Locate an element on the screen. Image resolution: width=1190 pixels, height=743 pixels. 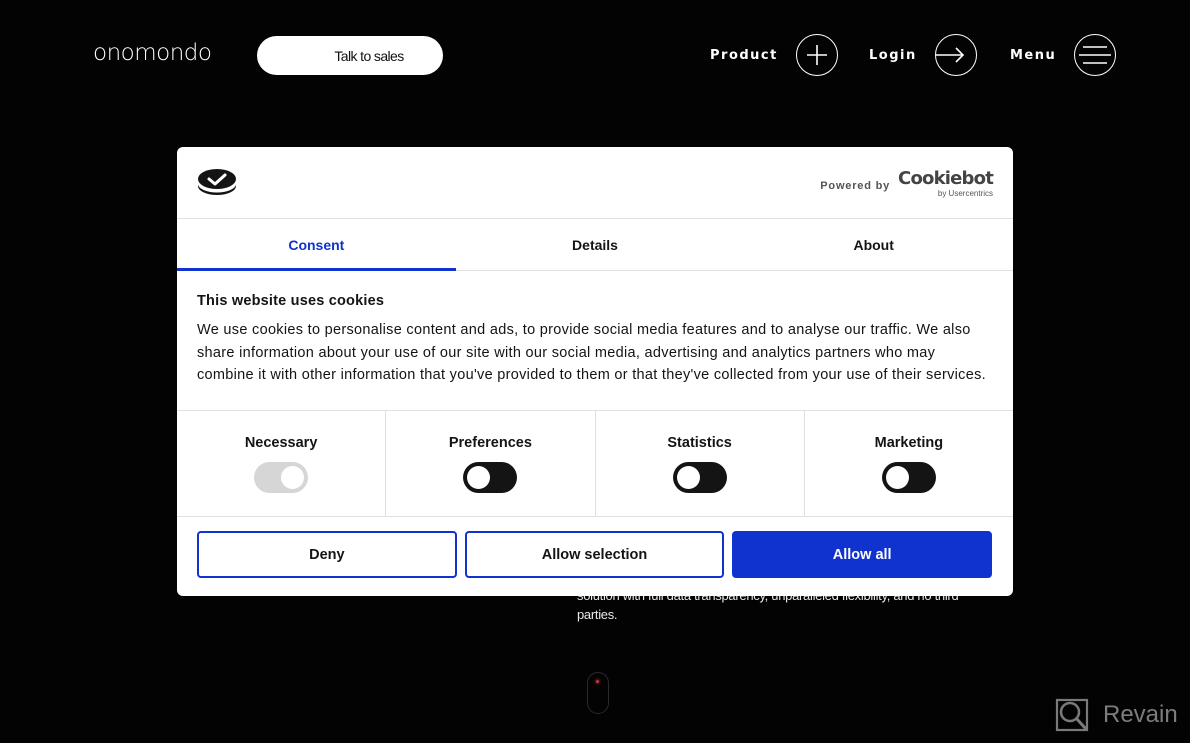
nav-login: Login is located at coordinates (923, 55).